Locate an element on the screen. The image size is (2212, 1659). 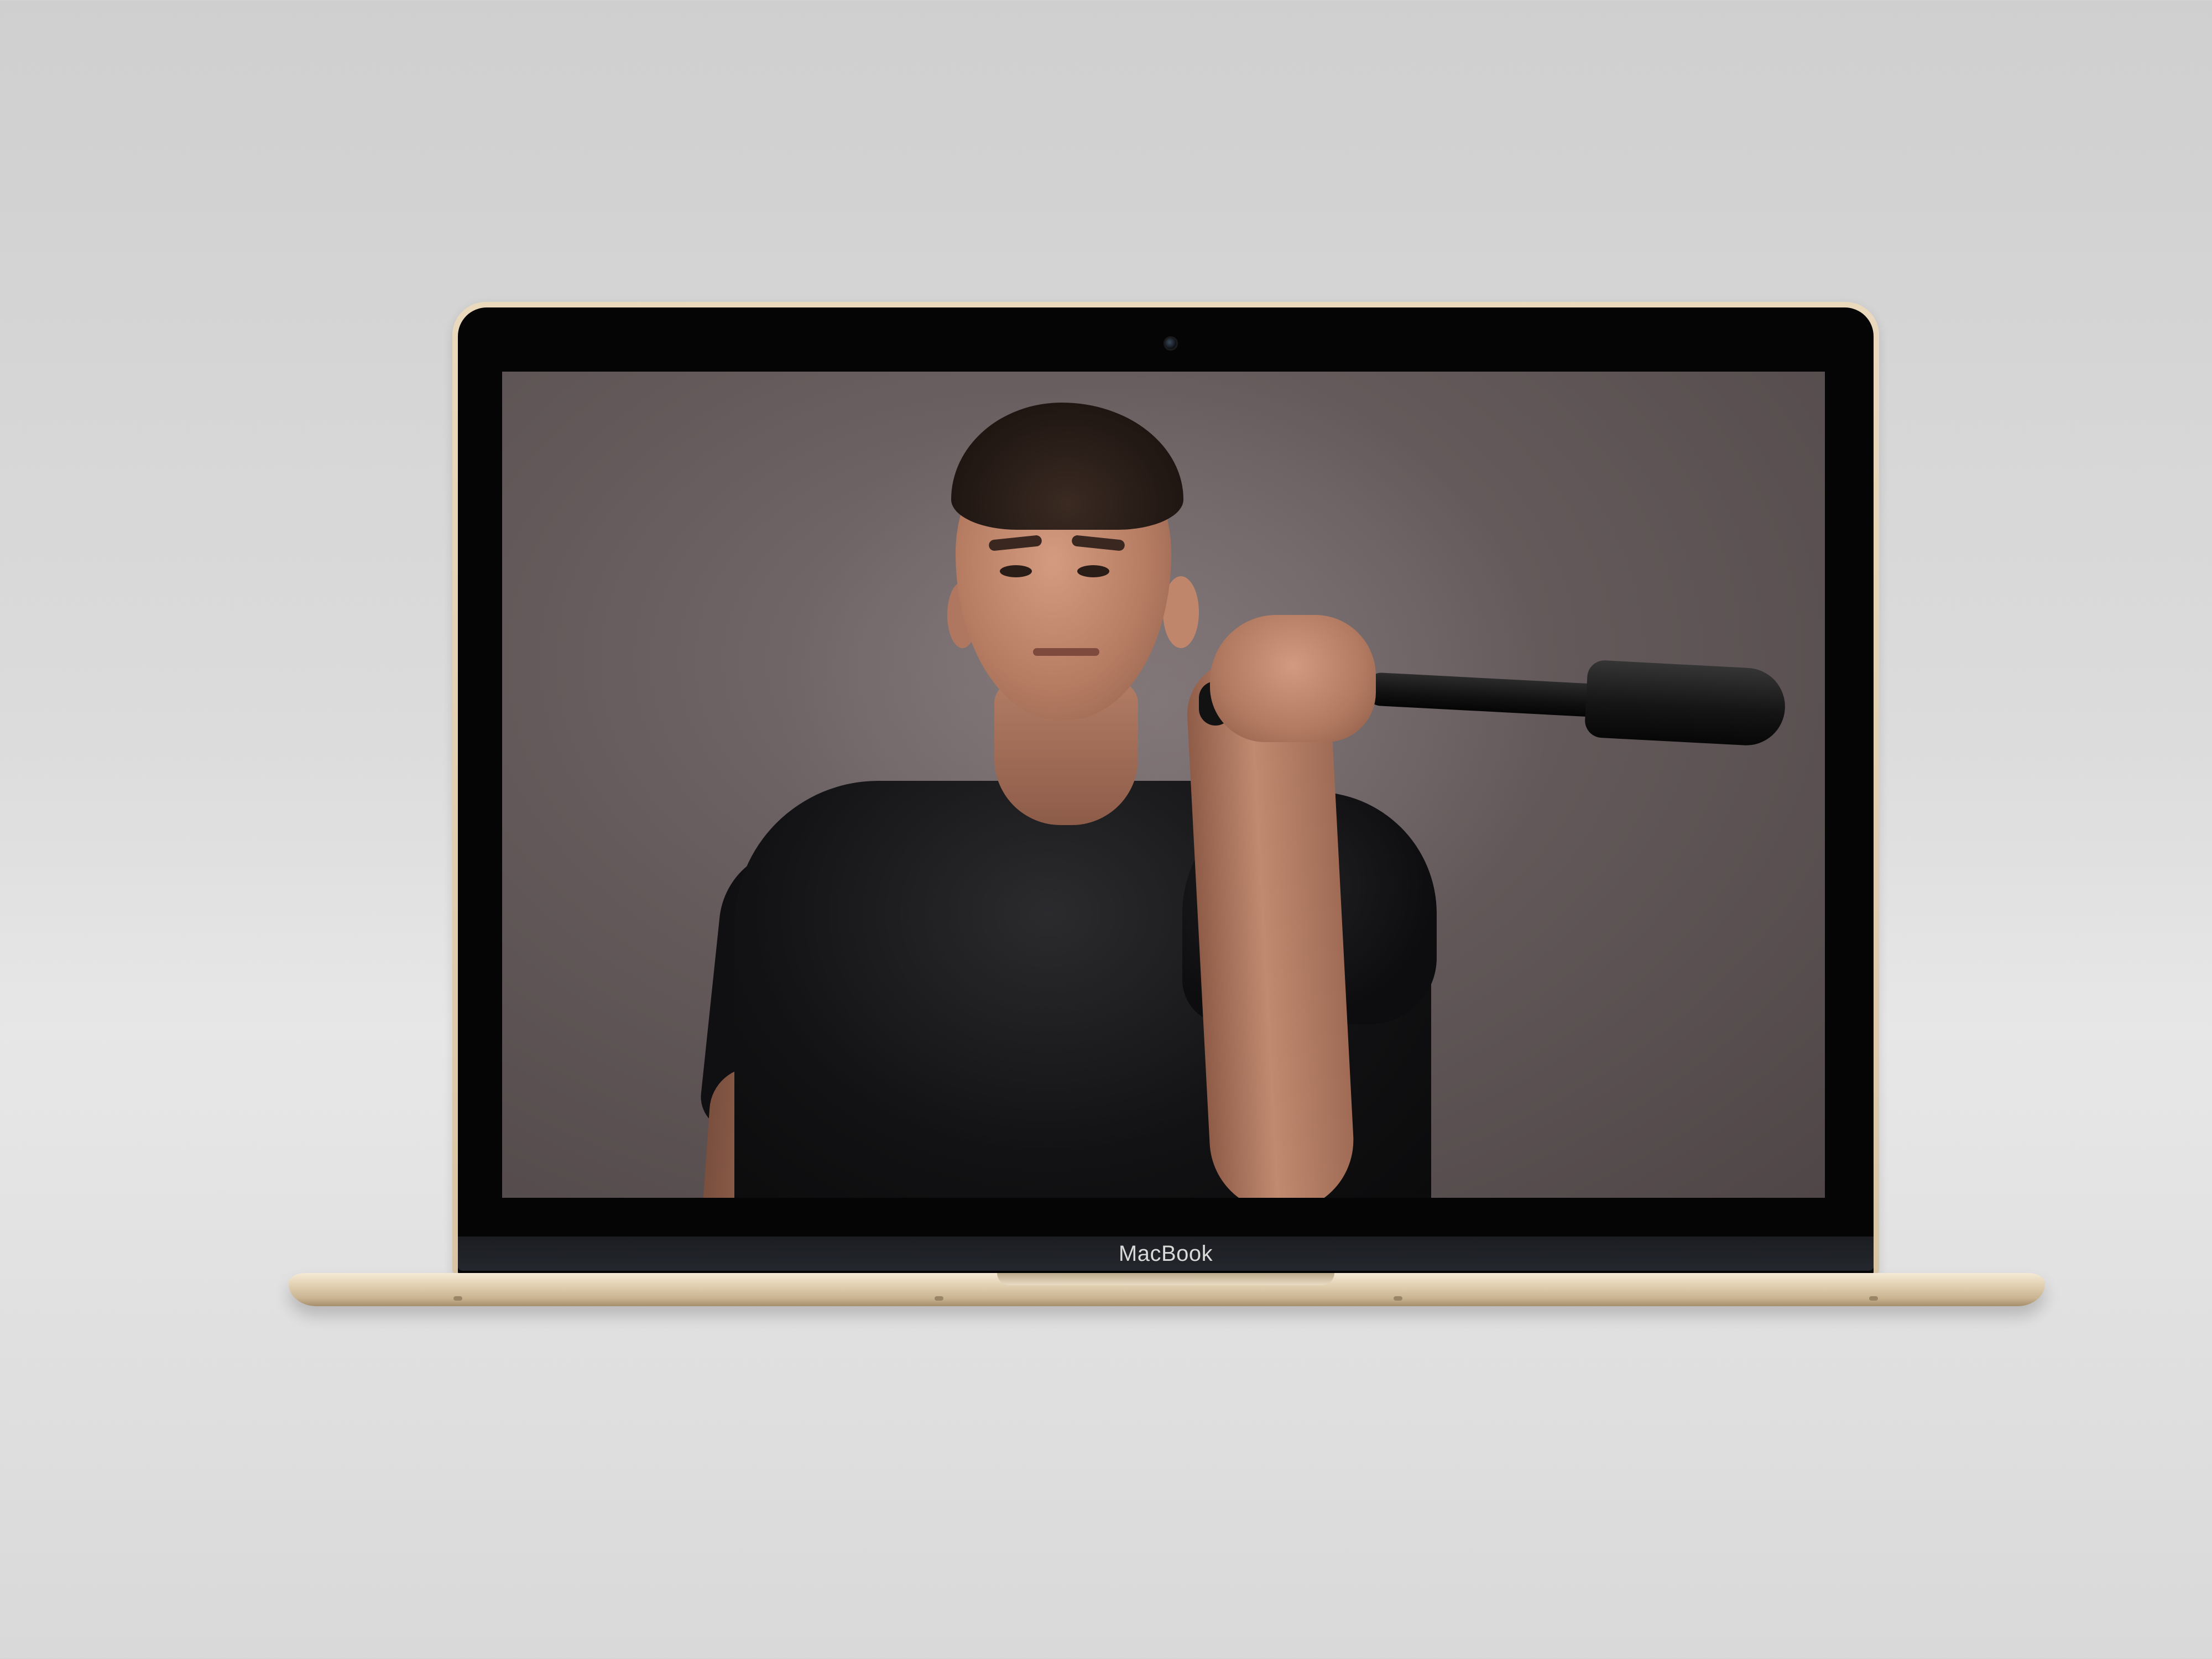
left-eye is located at coordinates (1016, 571).